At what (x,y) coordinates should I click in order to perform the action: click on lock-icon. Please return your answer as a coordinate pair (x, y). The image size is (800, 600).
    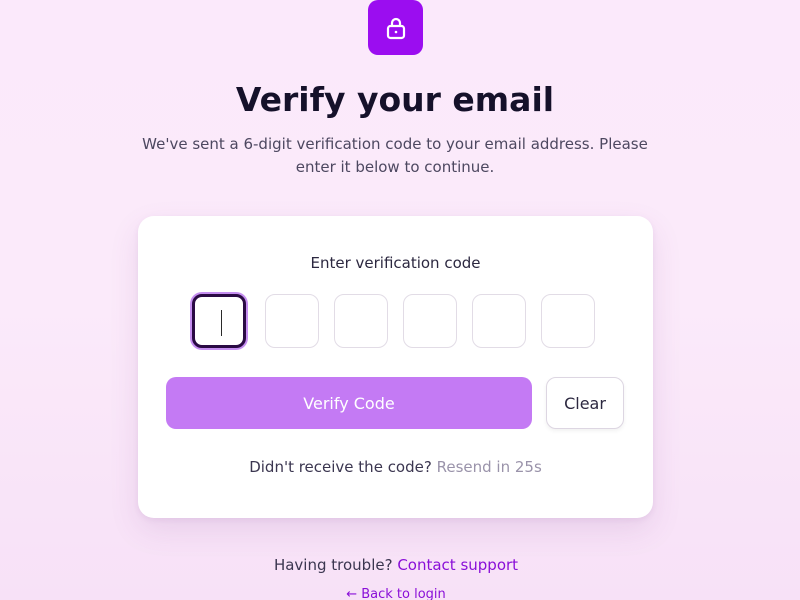
    Looking at the image, I should click on (395, 28).